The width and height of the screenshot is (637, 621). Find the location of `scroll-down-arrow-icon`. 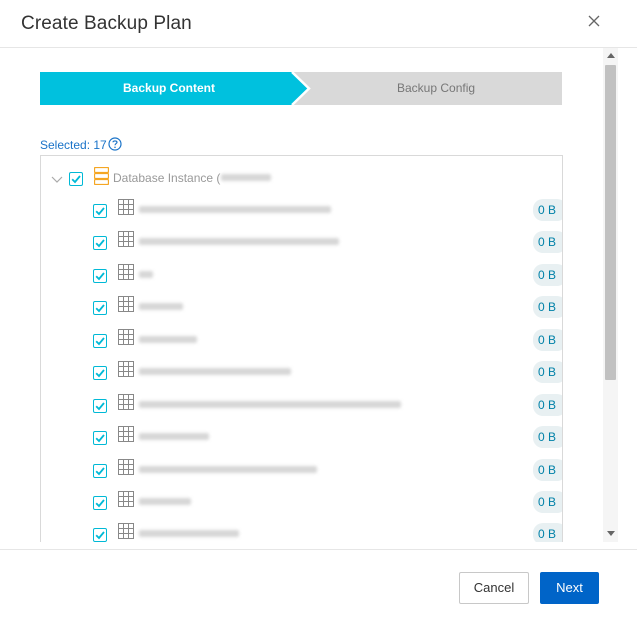

scroll-down-arrow-icon is located at coordinates (611, 533).